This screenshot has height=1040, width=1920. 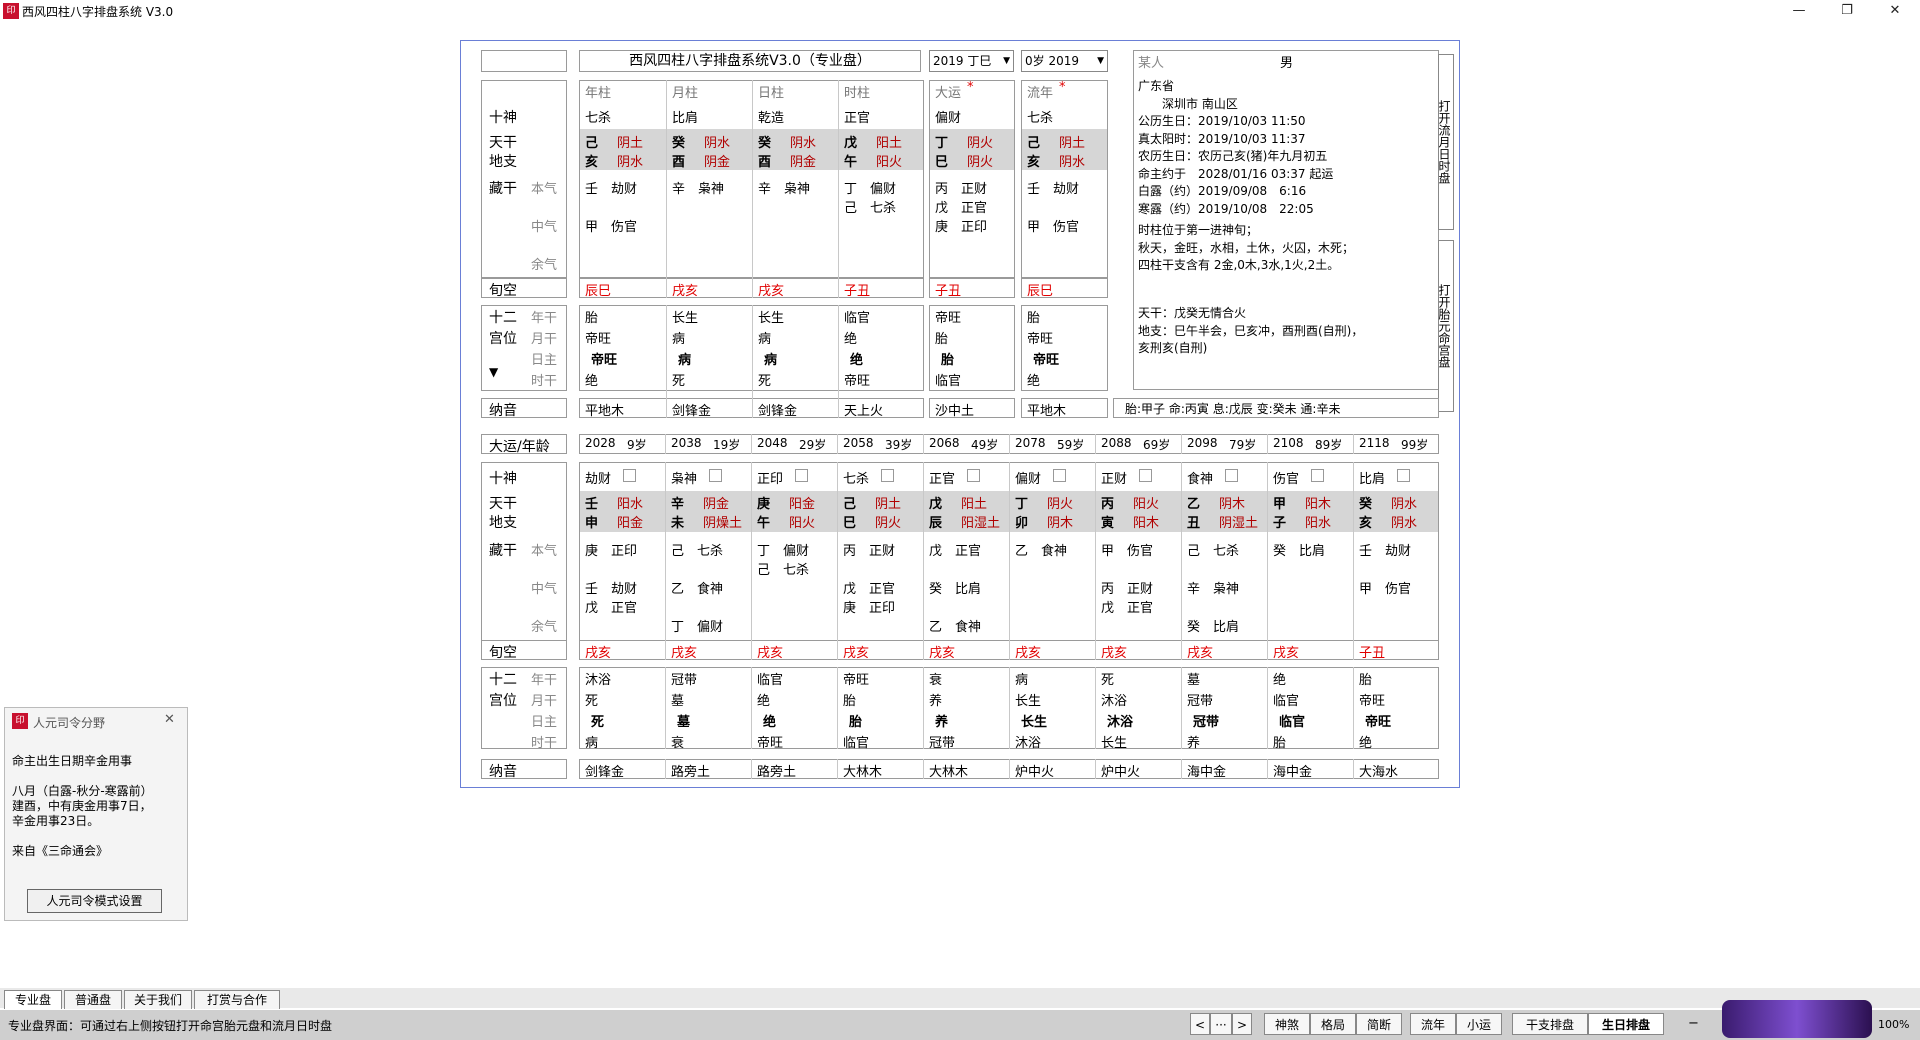 What do you see at coordinates (1200, 1024) in the screenshot?
I see `nav-prev-button: <` at bounding box center [1200, 1024].